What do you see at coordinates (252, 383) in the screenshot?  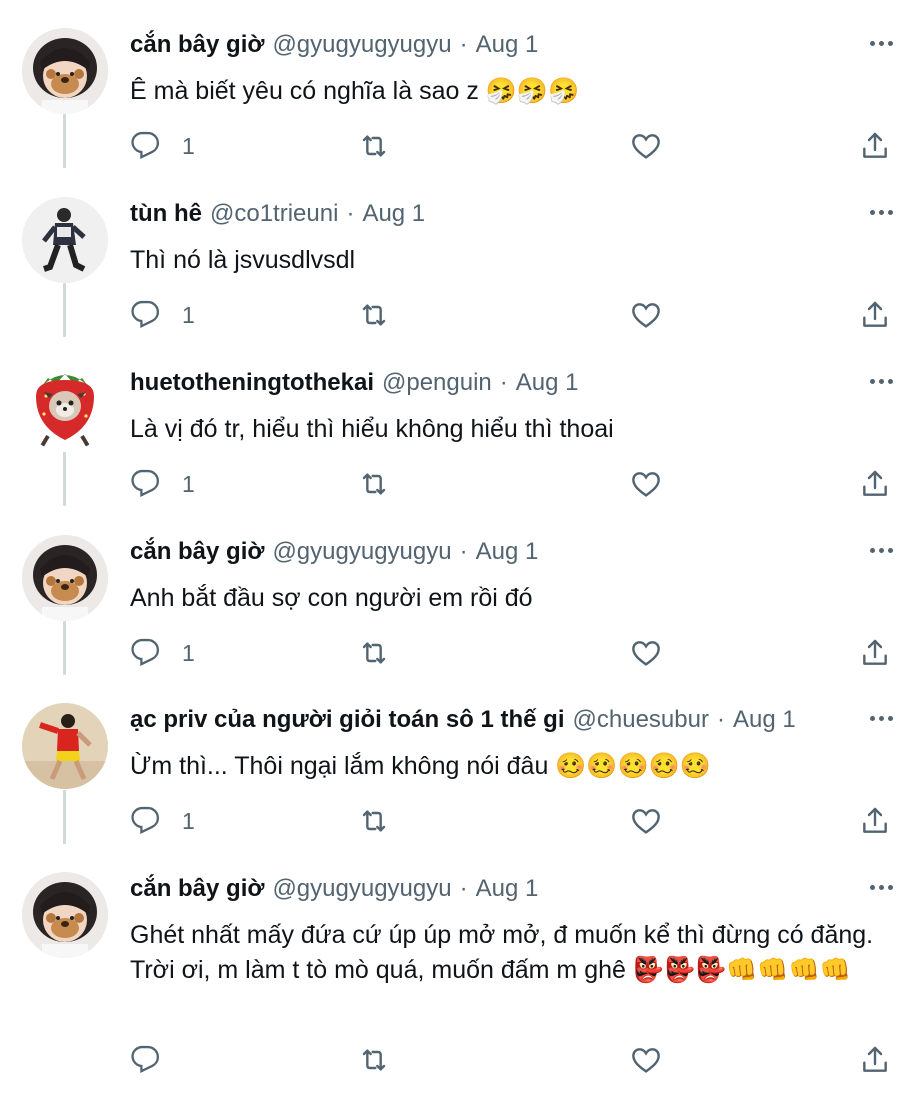 I see `display-name: huetotheningtothekai` at bounding box center [252, 383].